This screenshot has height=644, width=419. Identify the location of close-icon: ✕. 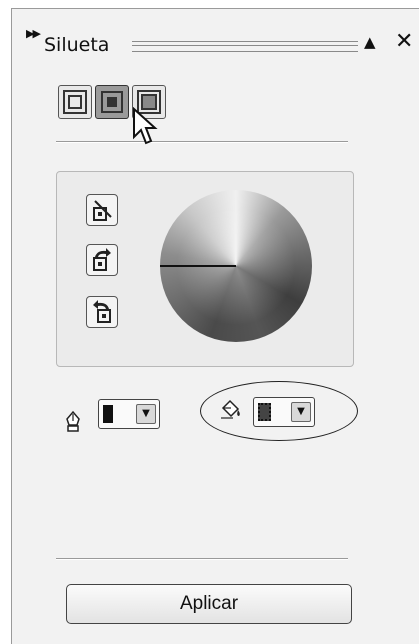
(404, 41).